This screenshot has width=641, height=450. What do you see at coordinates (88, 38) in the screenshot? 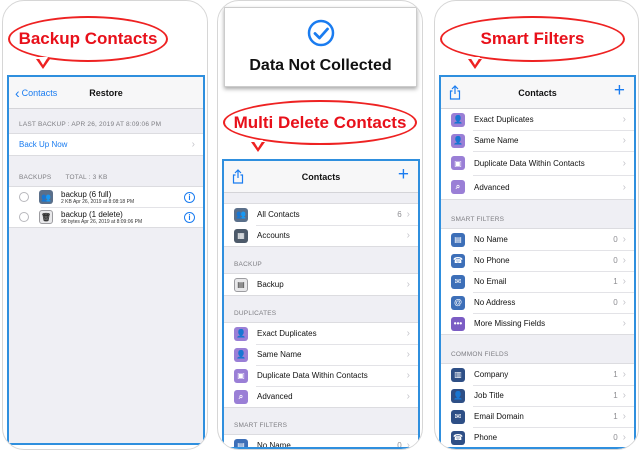
I see `callout-text: Backup Contacts` at bounding box center [88, 38].